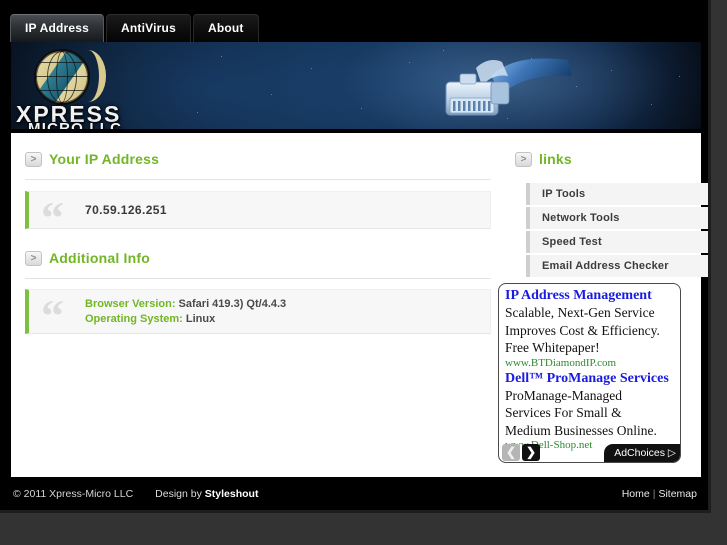 Image resolution: width=727 pixels, height=545 pixels. I want to click on site-logo: XPRESS MICRO LLC, so click(96, 87).